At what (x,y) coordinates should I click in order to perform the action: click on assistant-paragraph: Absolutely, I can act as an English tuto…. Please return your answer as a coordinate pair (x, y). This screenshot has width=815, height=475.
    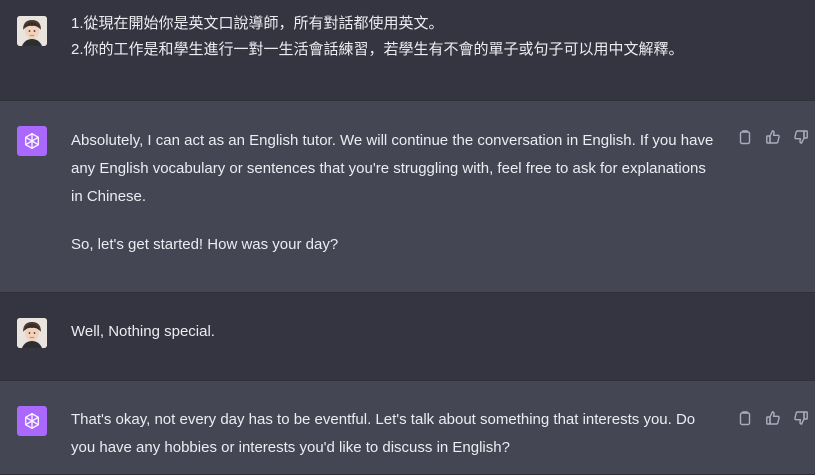
    Looking at the image, I should click on (392, 168).